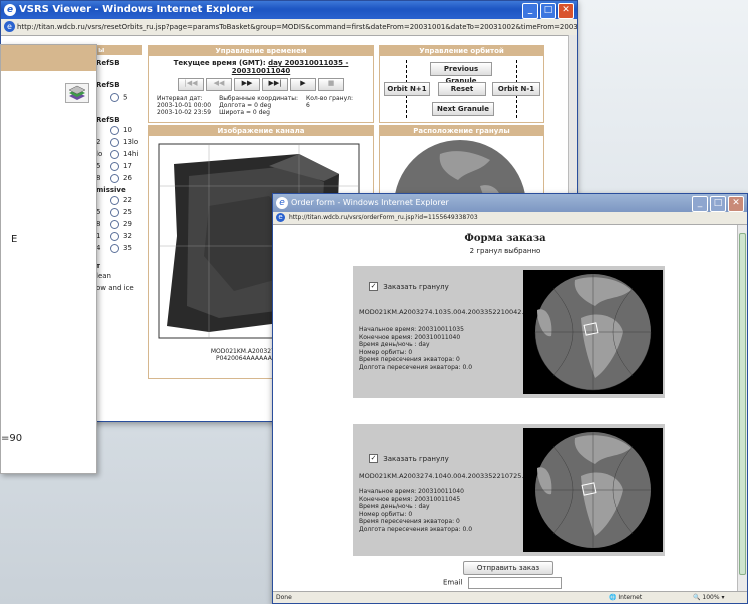  I want to click on radio-row: 2 13lo, so click(119, 142).